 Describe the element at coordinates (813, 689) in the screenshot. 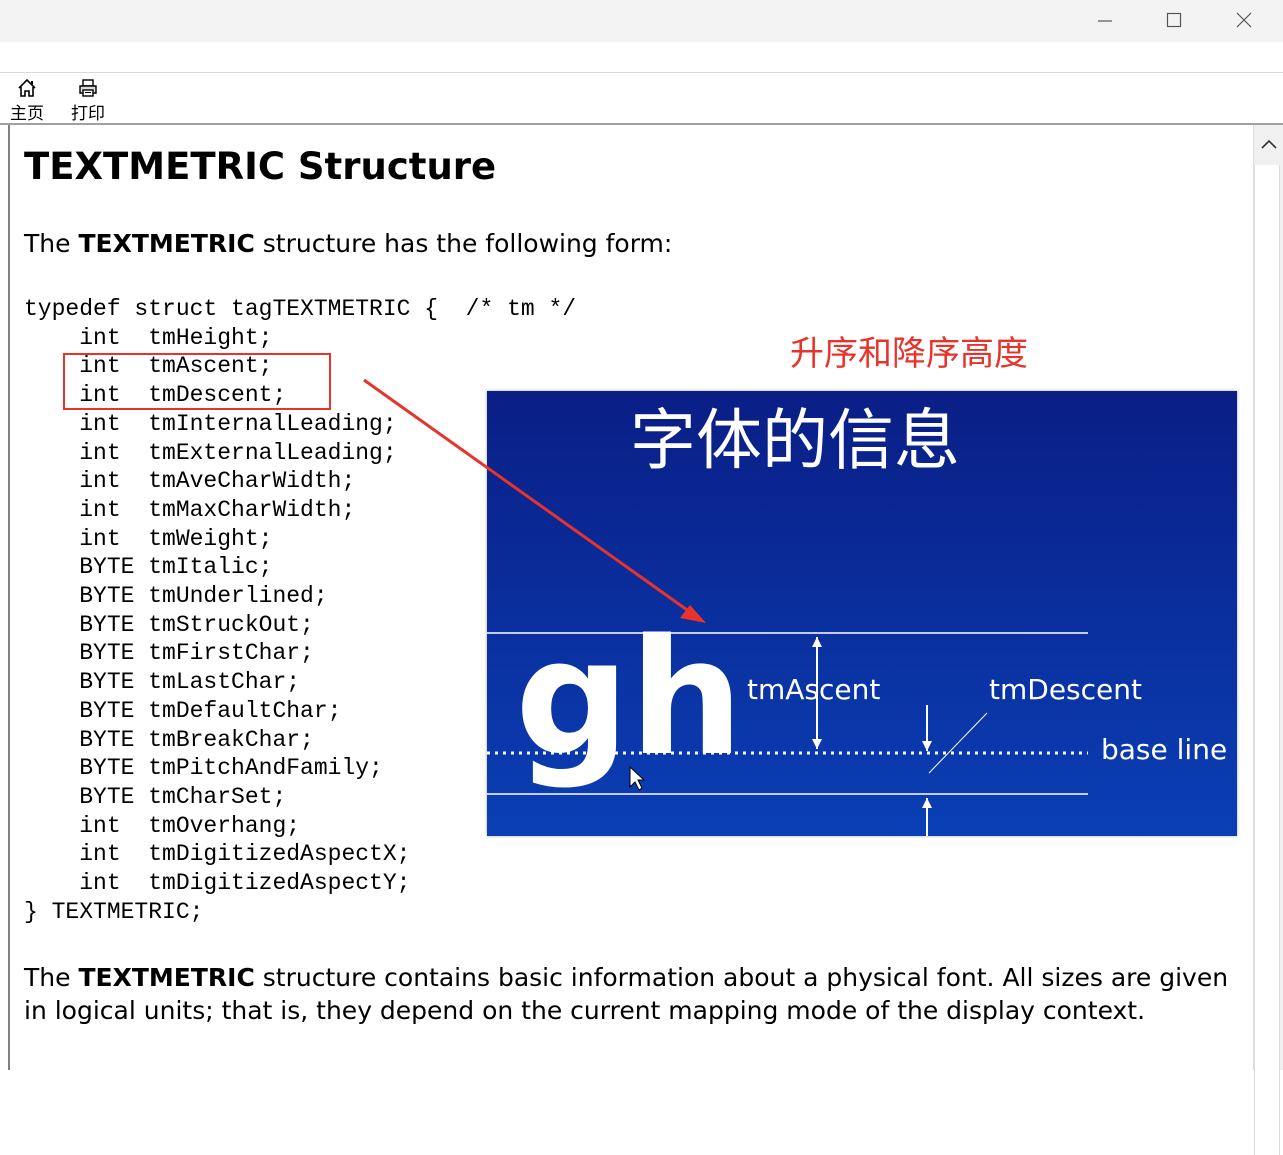

I see `ascent-label: tmAscent` at that location.